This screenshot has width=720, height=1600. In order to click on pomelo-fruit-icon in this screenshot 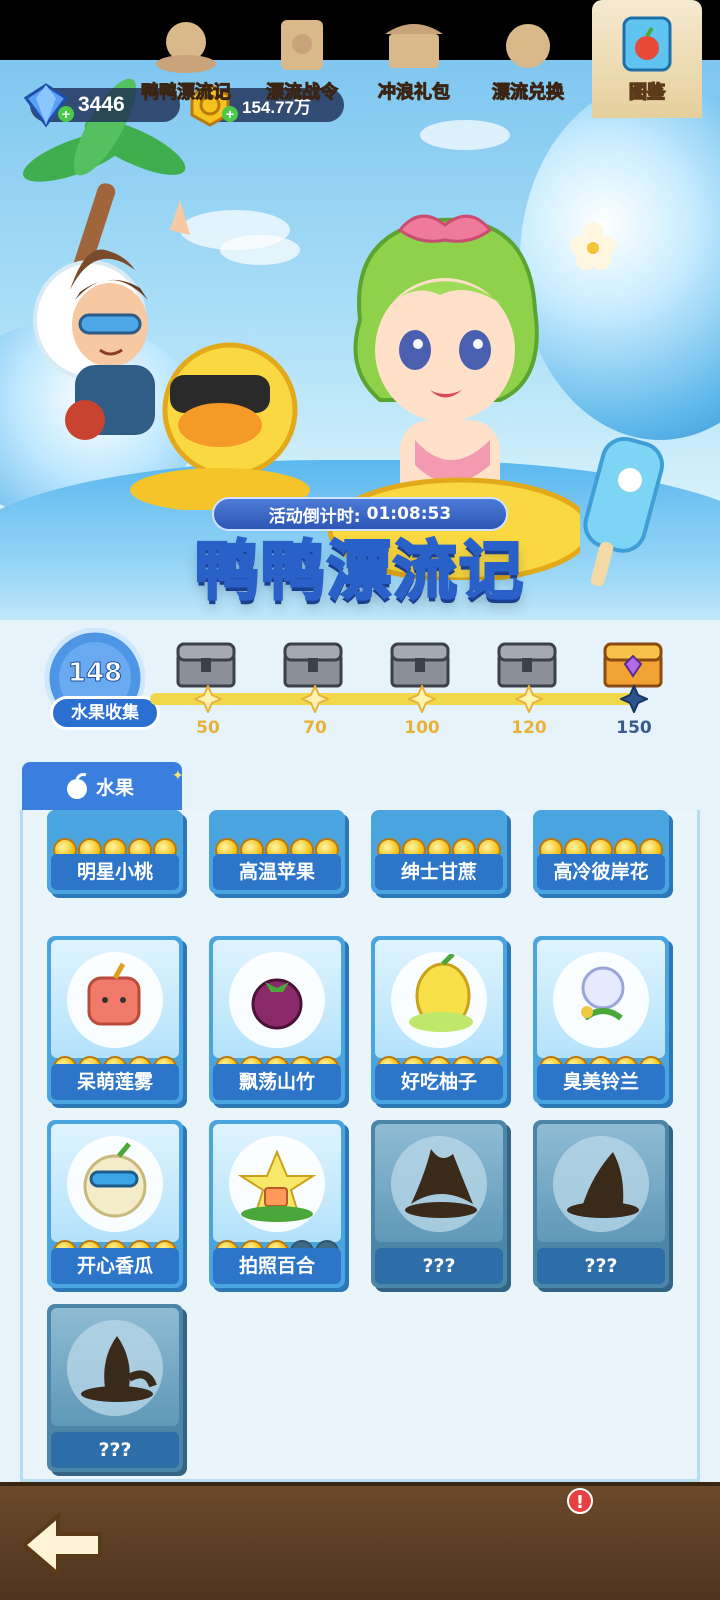, I will do `click(441, 993)`.